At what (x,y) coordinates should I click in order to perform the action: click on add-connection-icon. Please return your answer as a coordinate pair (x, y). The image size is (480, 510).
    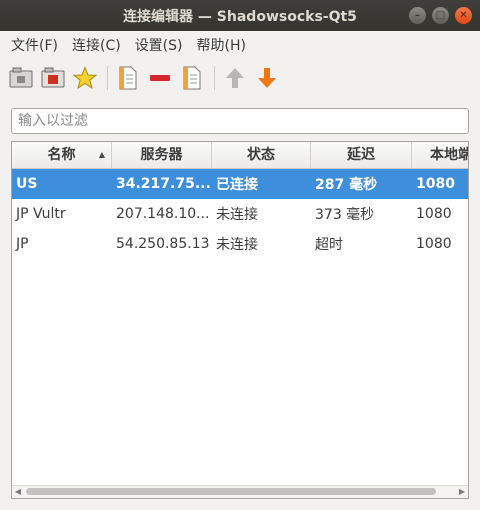
    Looking at the image, I should click on (128, 78).